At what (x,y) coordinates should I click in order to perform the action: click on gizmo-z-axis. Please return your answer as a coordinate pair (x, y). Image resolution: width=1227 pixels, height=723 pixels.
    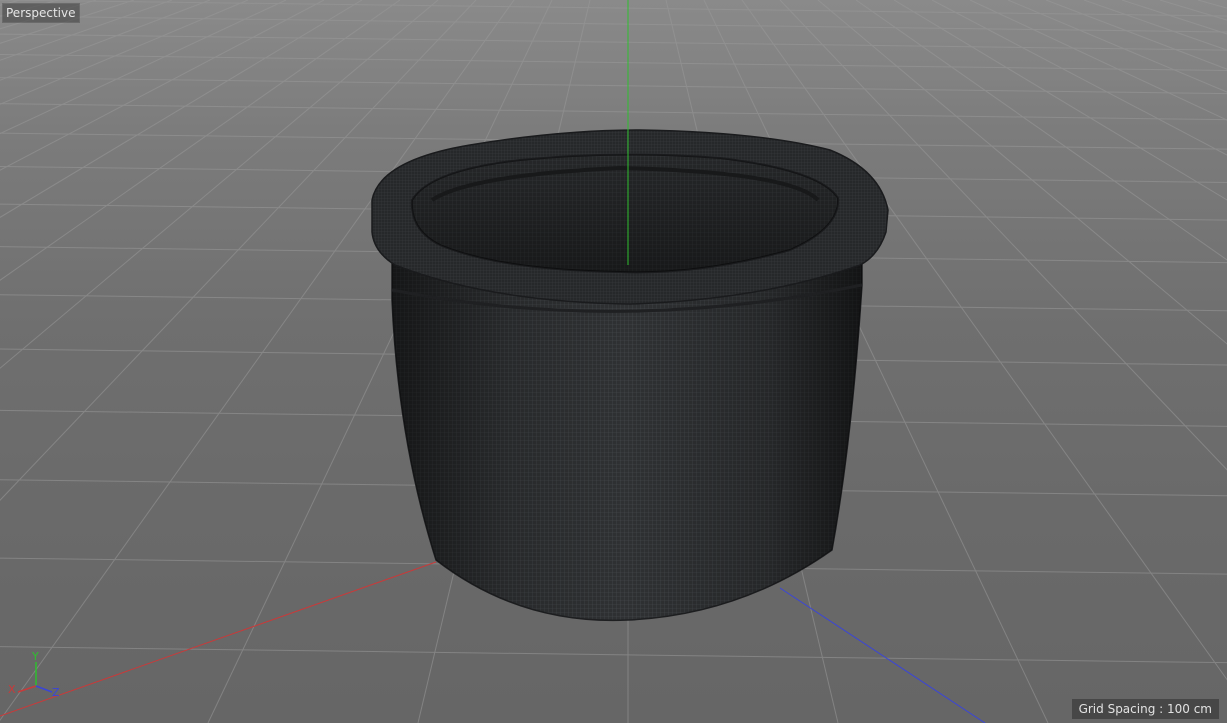
    Looking at the image, I should click on (44, 689).